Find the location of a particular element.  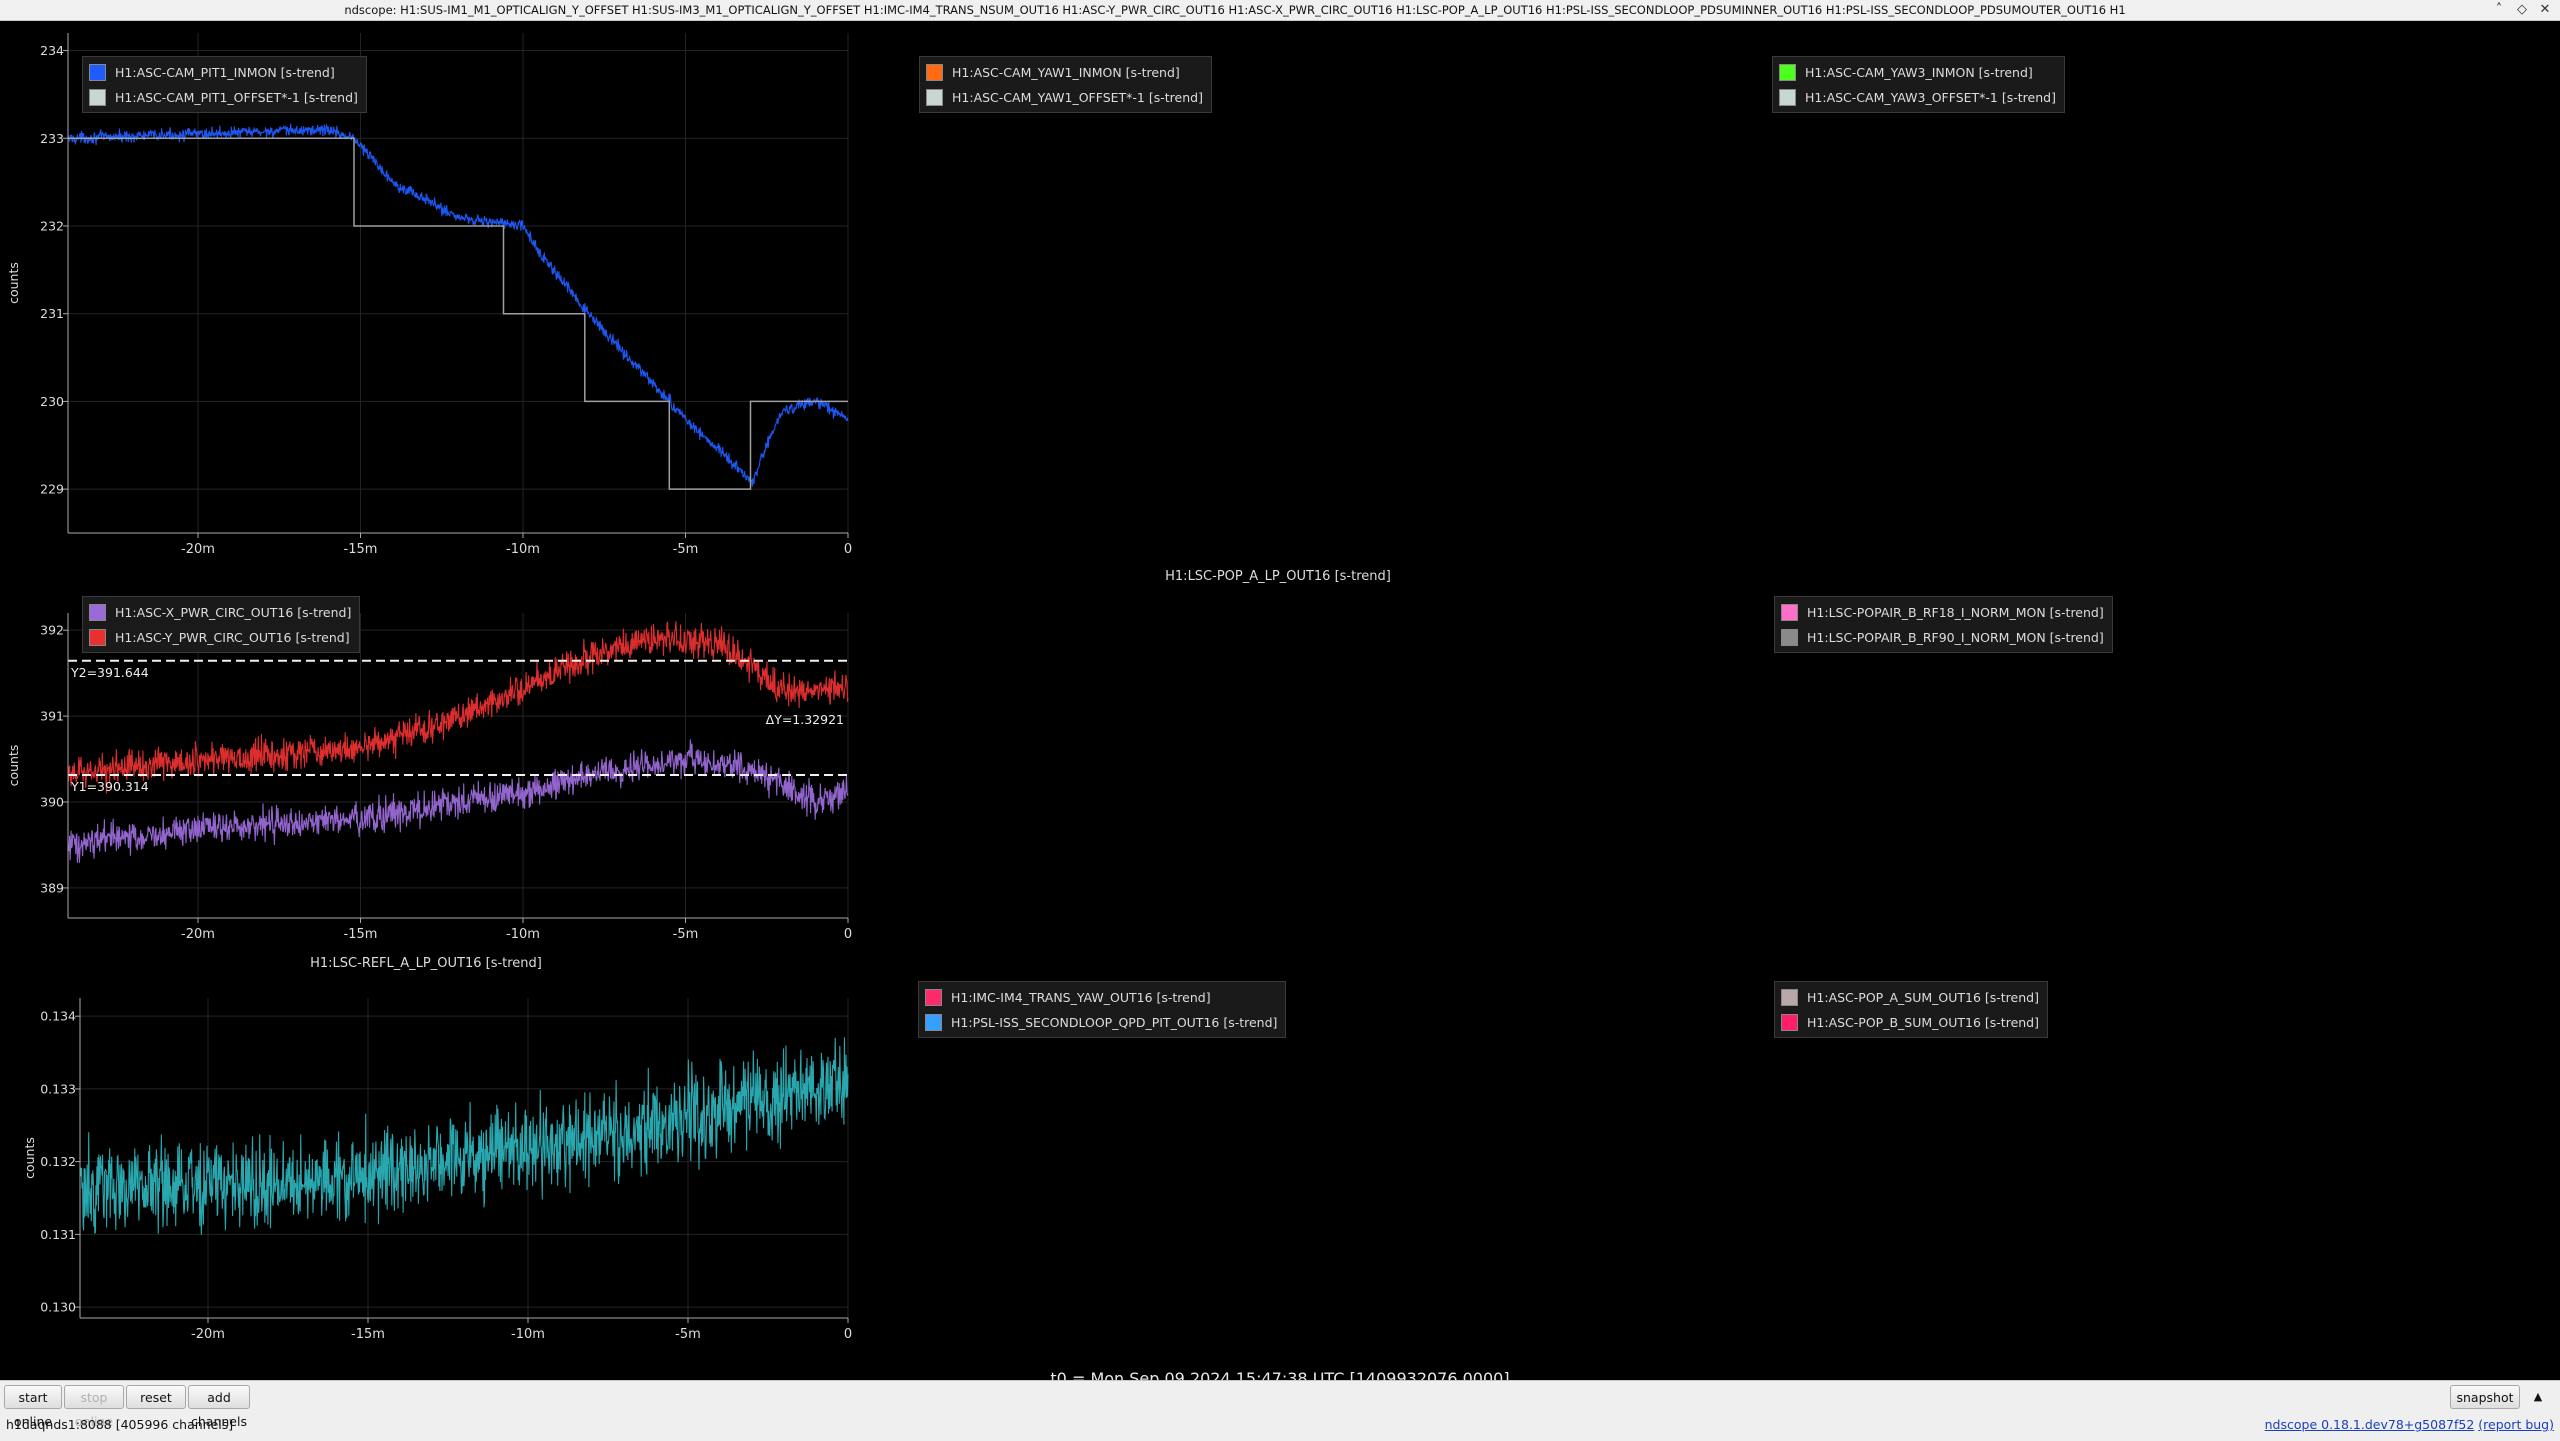

legend-label: H1:ASC-CAM_PIT1_INMON [s-trend] is located at coordinates (225, 72).